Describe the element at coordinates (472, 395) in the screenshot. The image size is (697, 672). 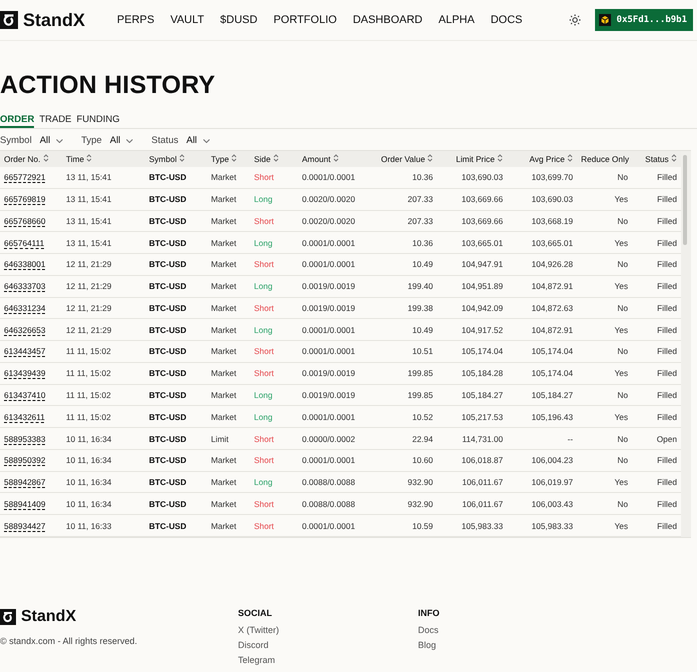
I see `table-cell: 105,184.27` at that location.